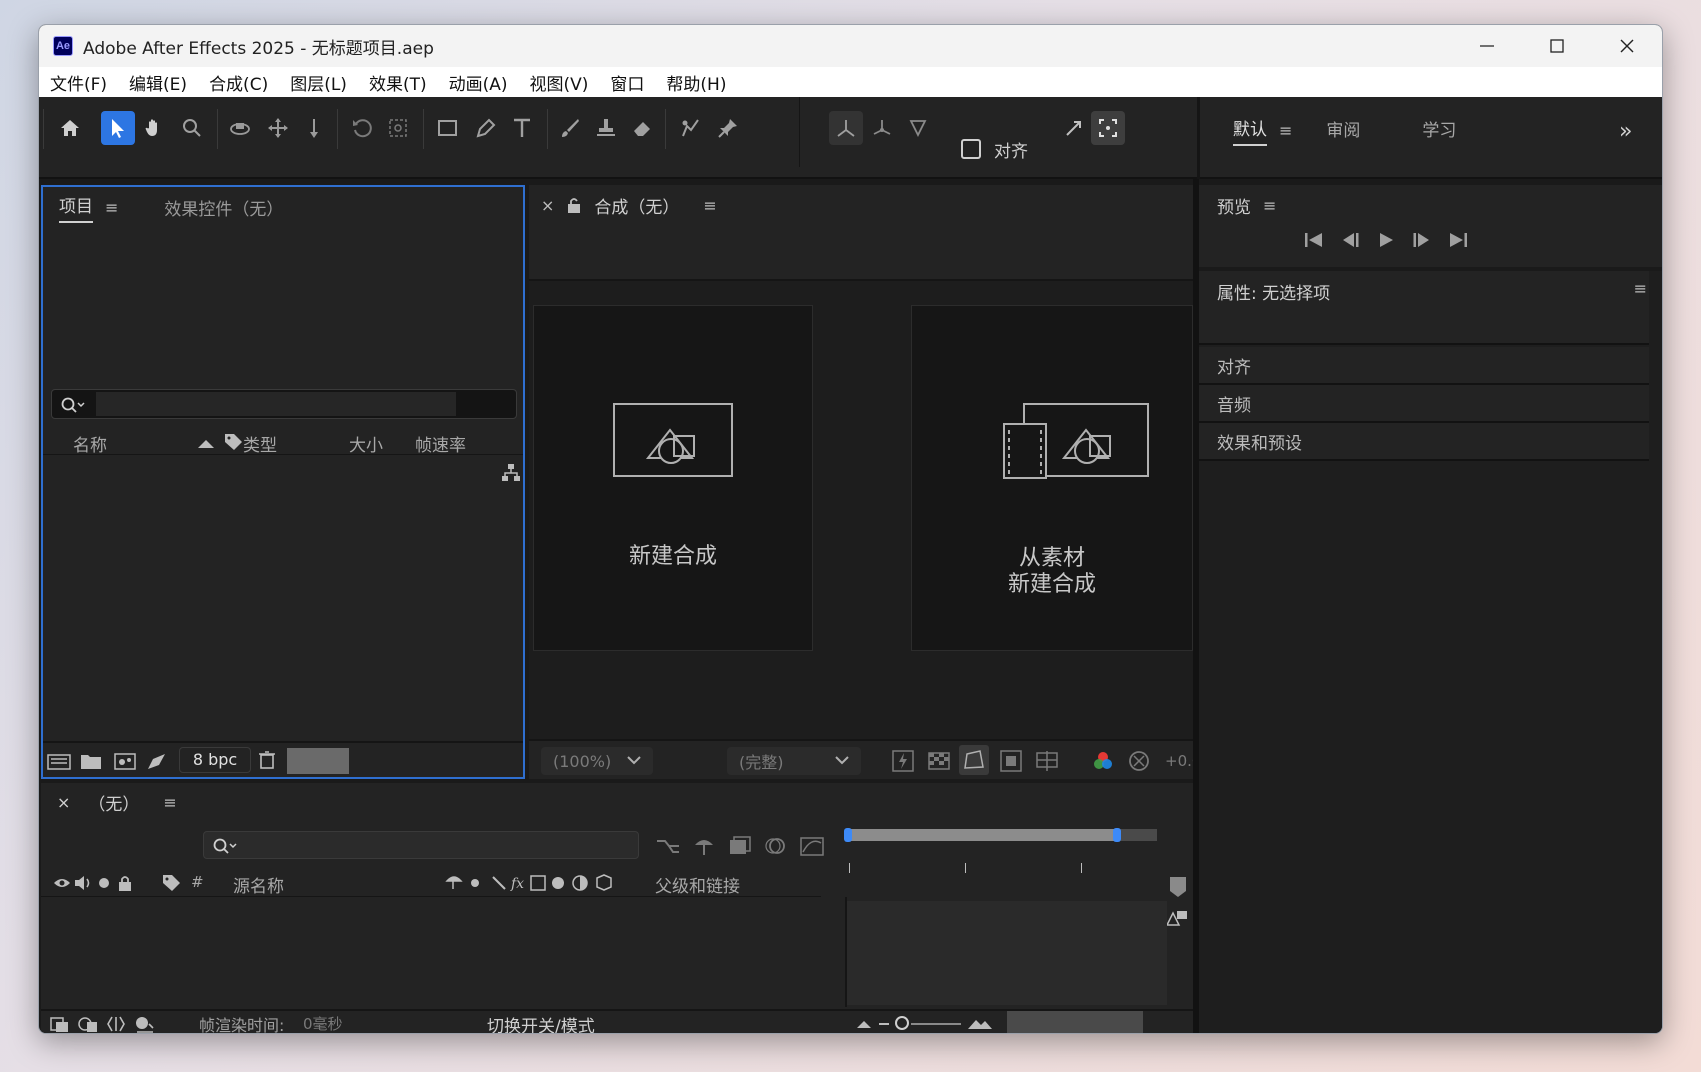 The height and width of the screenshot is (1072, 1701). Describe the element at coordinates (794, 761) in the screenshot. I see `resolution-dropdown: (完整)` at that location.